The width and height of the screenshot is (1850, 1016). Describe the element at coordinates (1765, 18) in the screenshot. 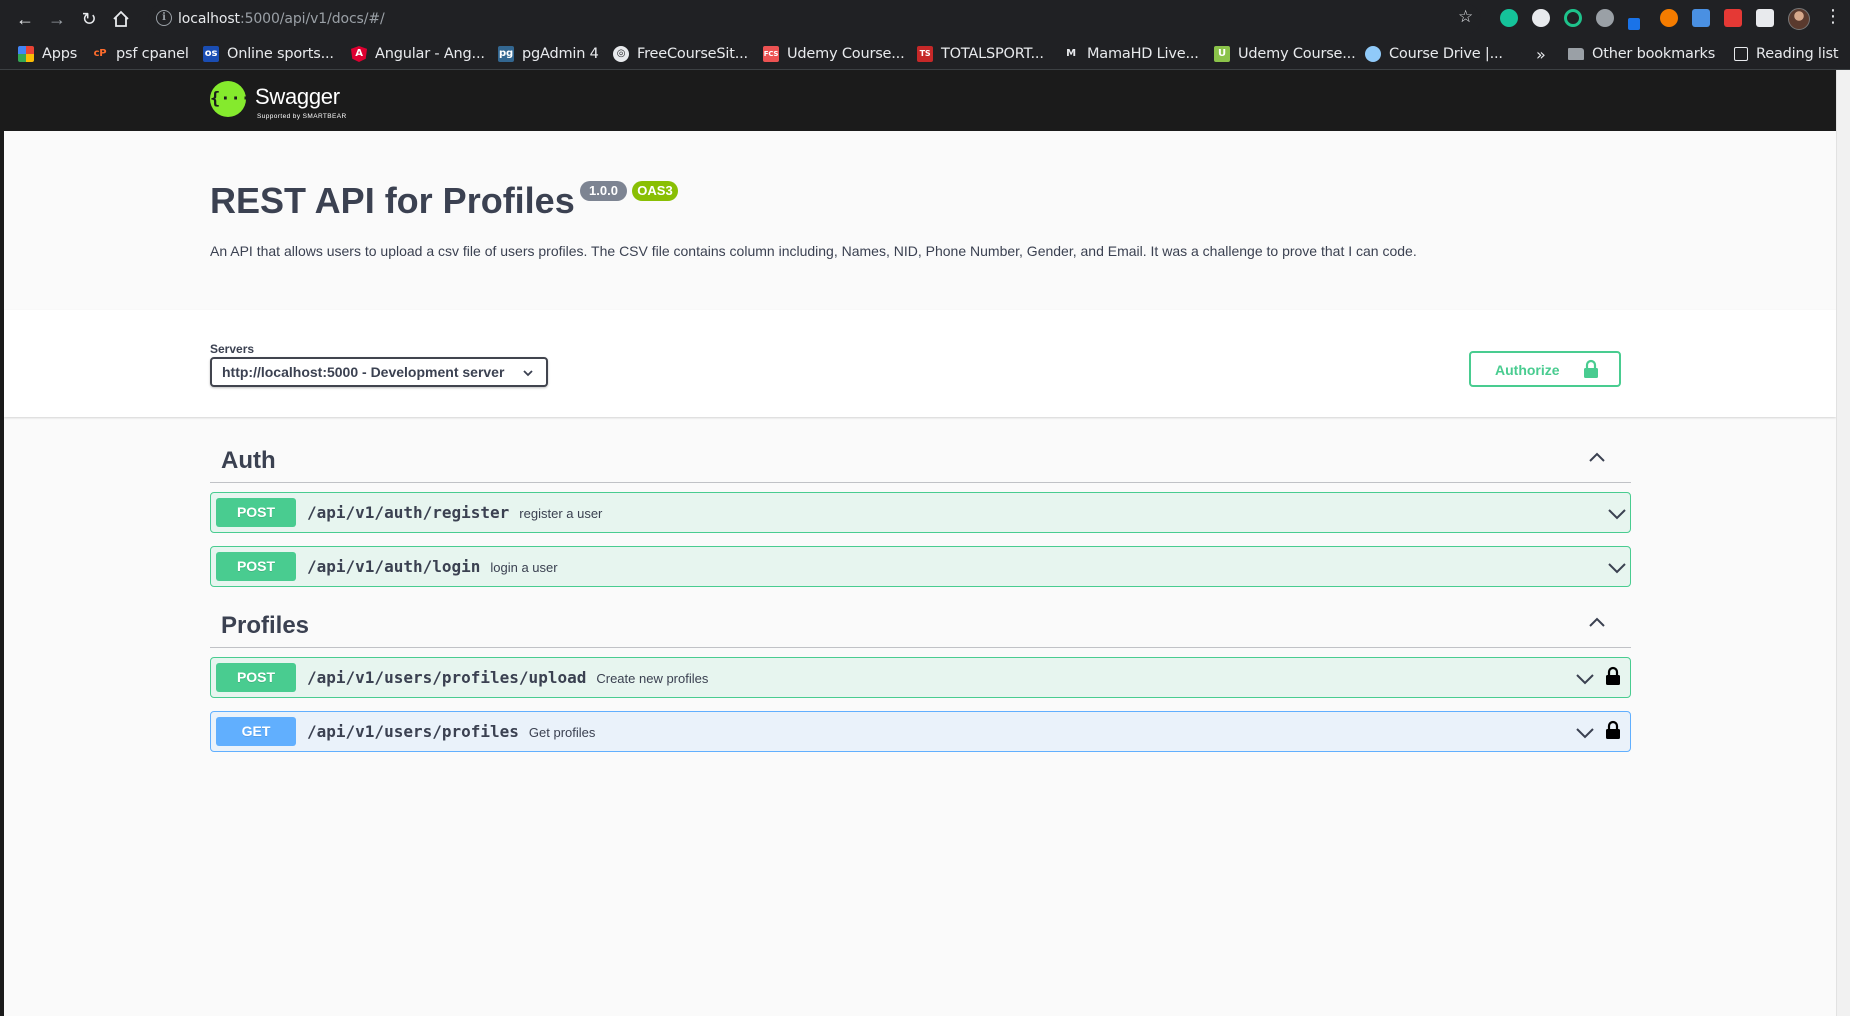

I see `puzzle-extensions-icon` at that location.